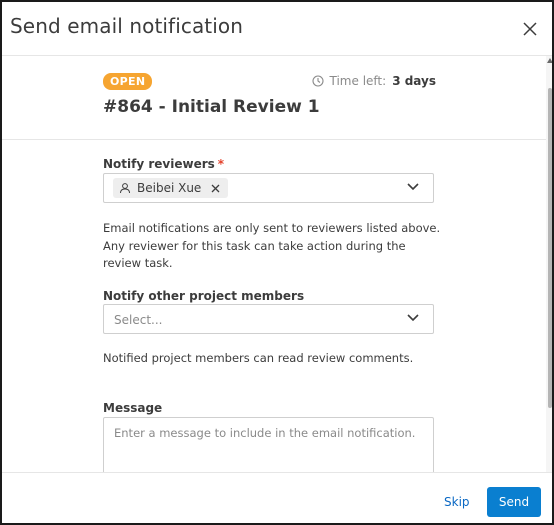 Image resolution: width=554 pixels, height=525 pixels. I want to click on remove-reviewer-button, so click(215, 188).